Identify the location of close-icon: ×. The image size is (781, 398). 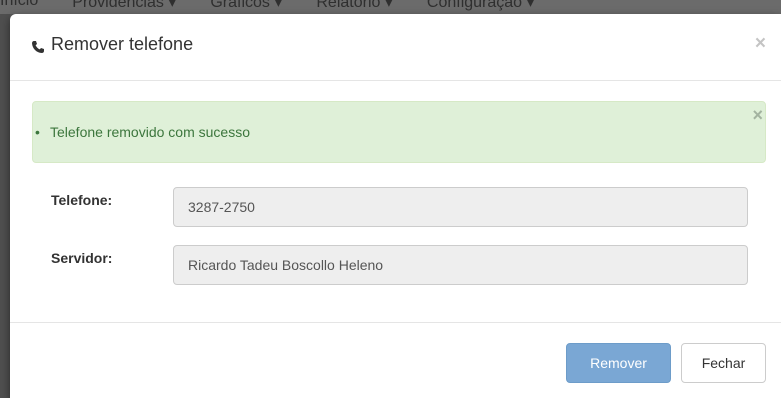
(760, 43).